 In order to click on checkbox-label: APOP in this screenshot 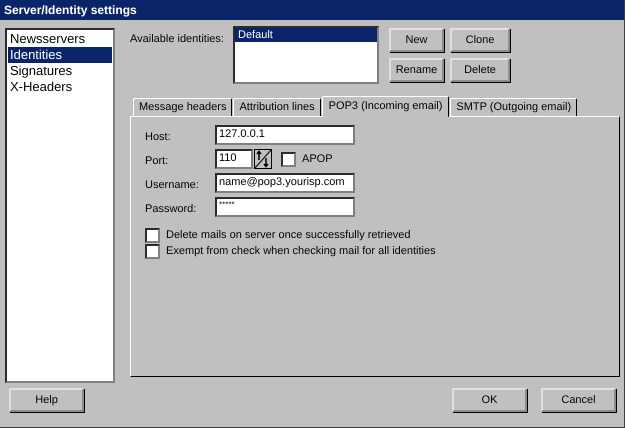, I will do `click(317, 159)`.